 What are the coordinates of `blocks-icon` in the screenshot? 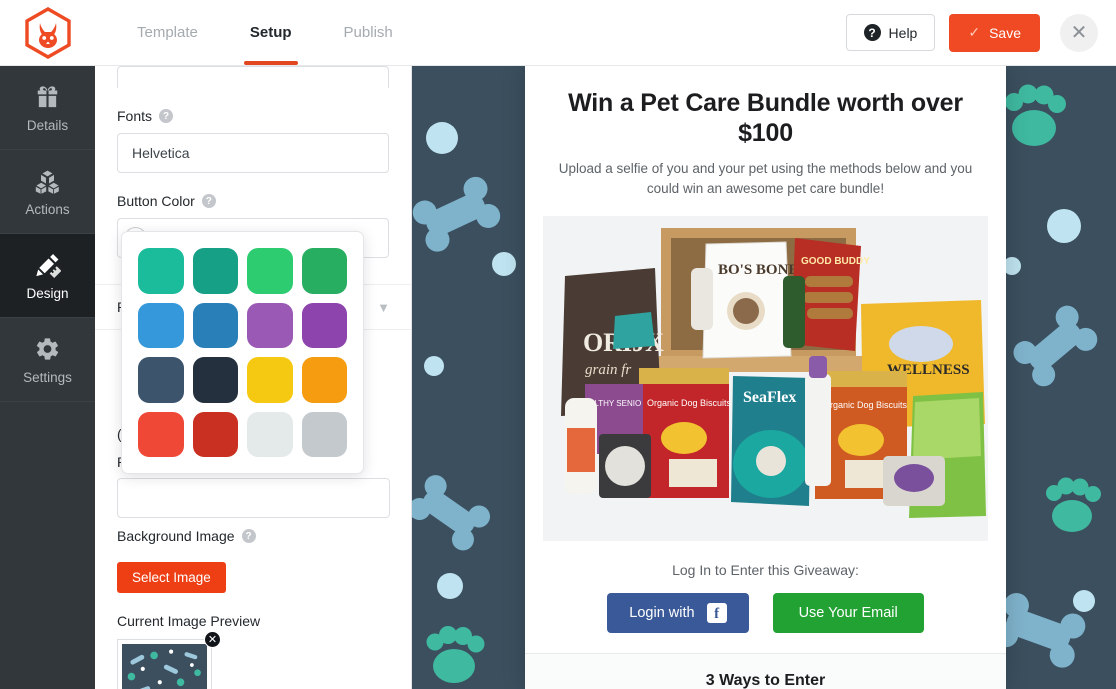 It's located at (48, 181).